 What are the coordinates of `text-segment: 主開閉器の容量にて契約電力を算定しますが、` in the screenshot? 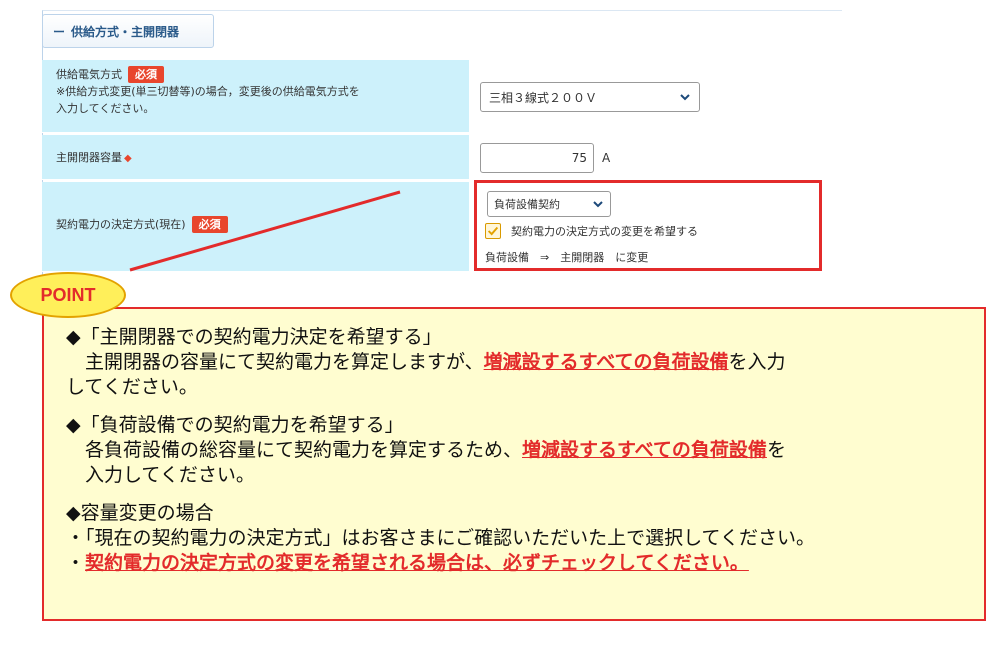 It's located at (275, 362).